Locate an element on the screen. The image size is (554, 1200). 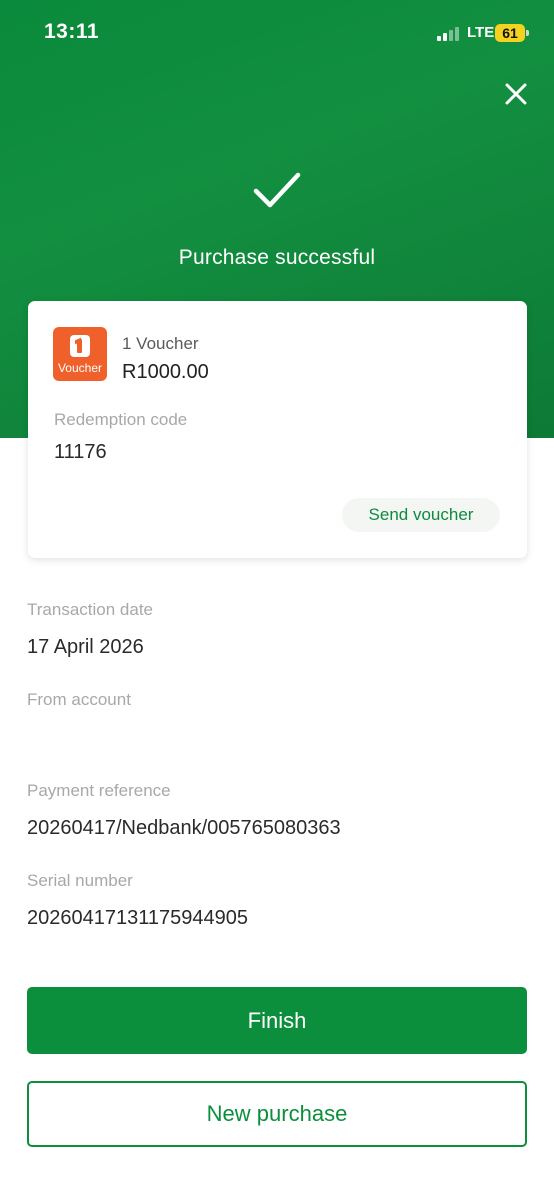
signal-strength-icon is located at coordinates (450, 33).